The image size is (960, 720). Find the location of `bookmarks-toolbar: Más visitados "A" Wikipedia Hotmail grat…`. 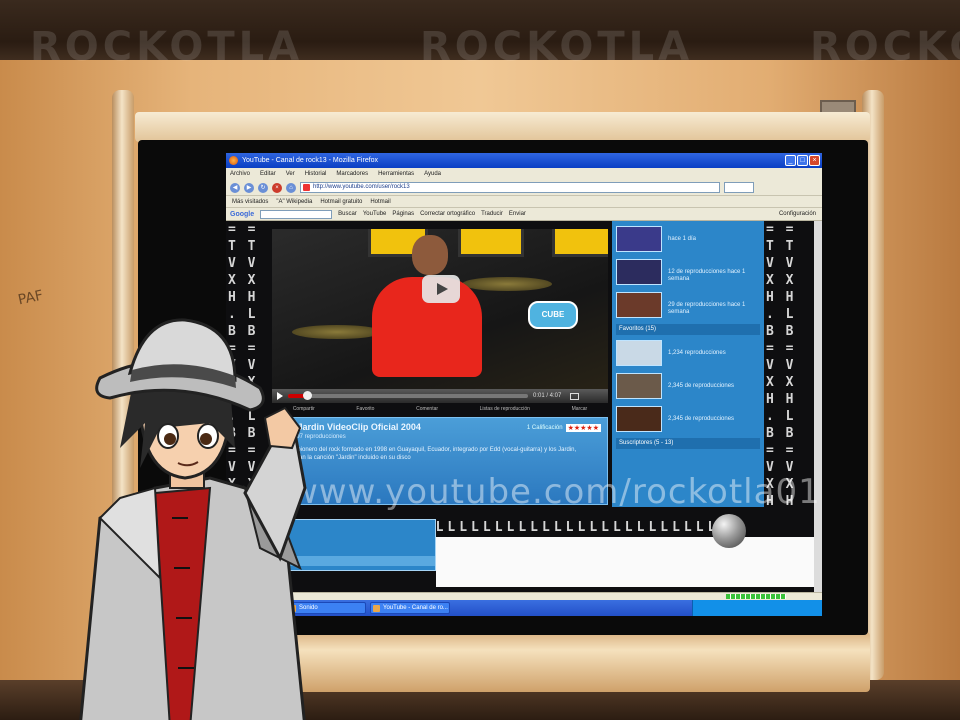

bookmarks-toolbar: Más visitados "A" Wikipedia Hotmail grat… is located at coordinates (524, 202).